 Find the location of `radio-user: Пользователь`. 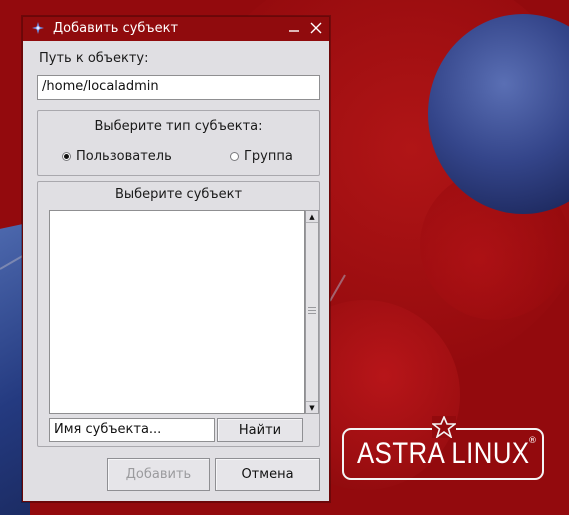

radio-user: Пользователь is located at coordinates (117, 156).